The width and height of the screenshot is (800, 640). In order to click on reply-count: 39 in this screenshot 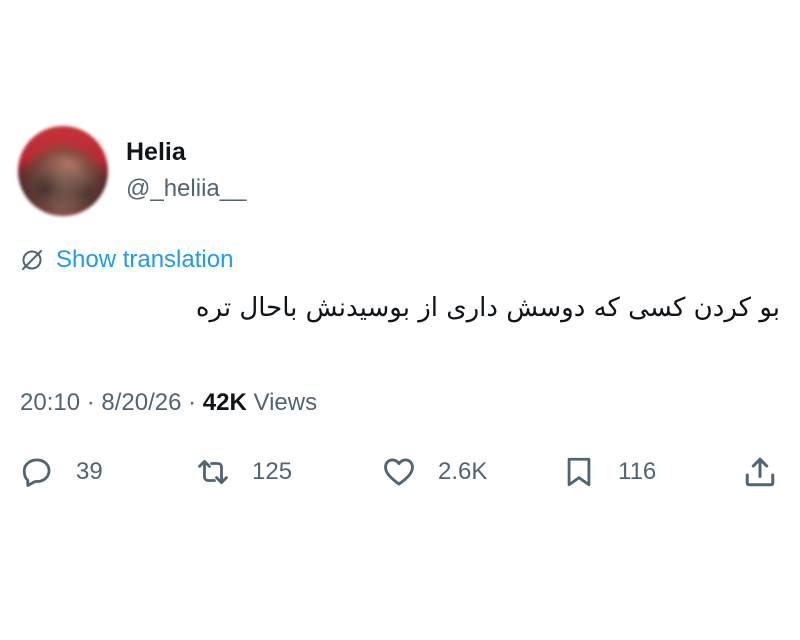, I will do `click(89, 471)`.